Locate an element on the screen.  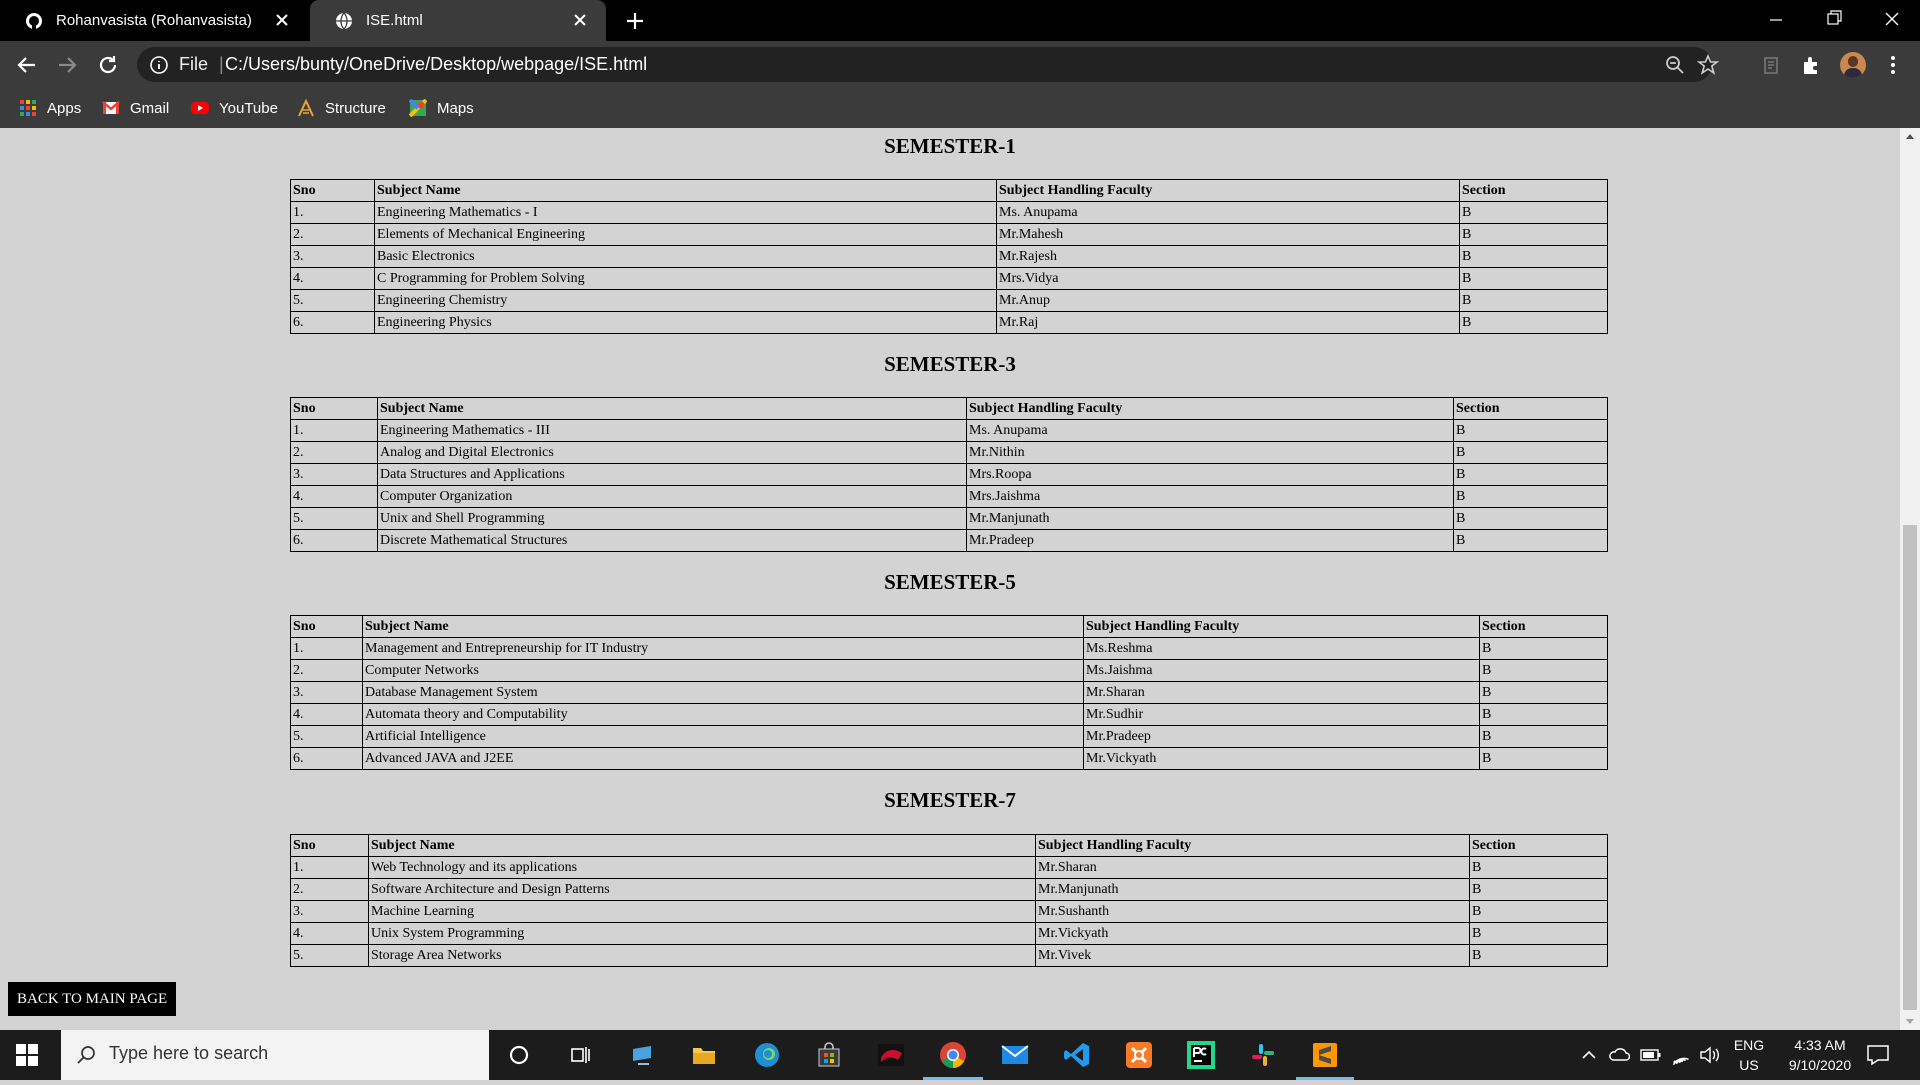
faculty-cell: Mrs.Vidya is located at coordinates (1228, 278).